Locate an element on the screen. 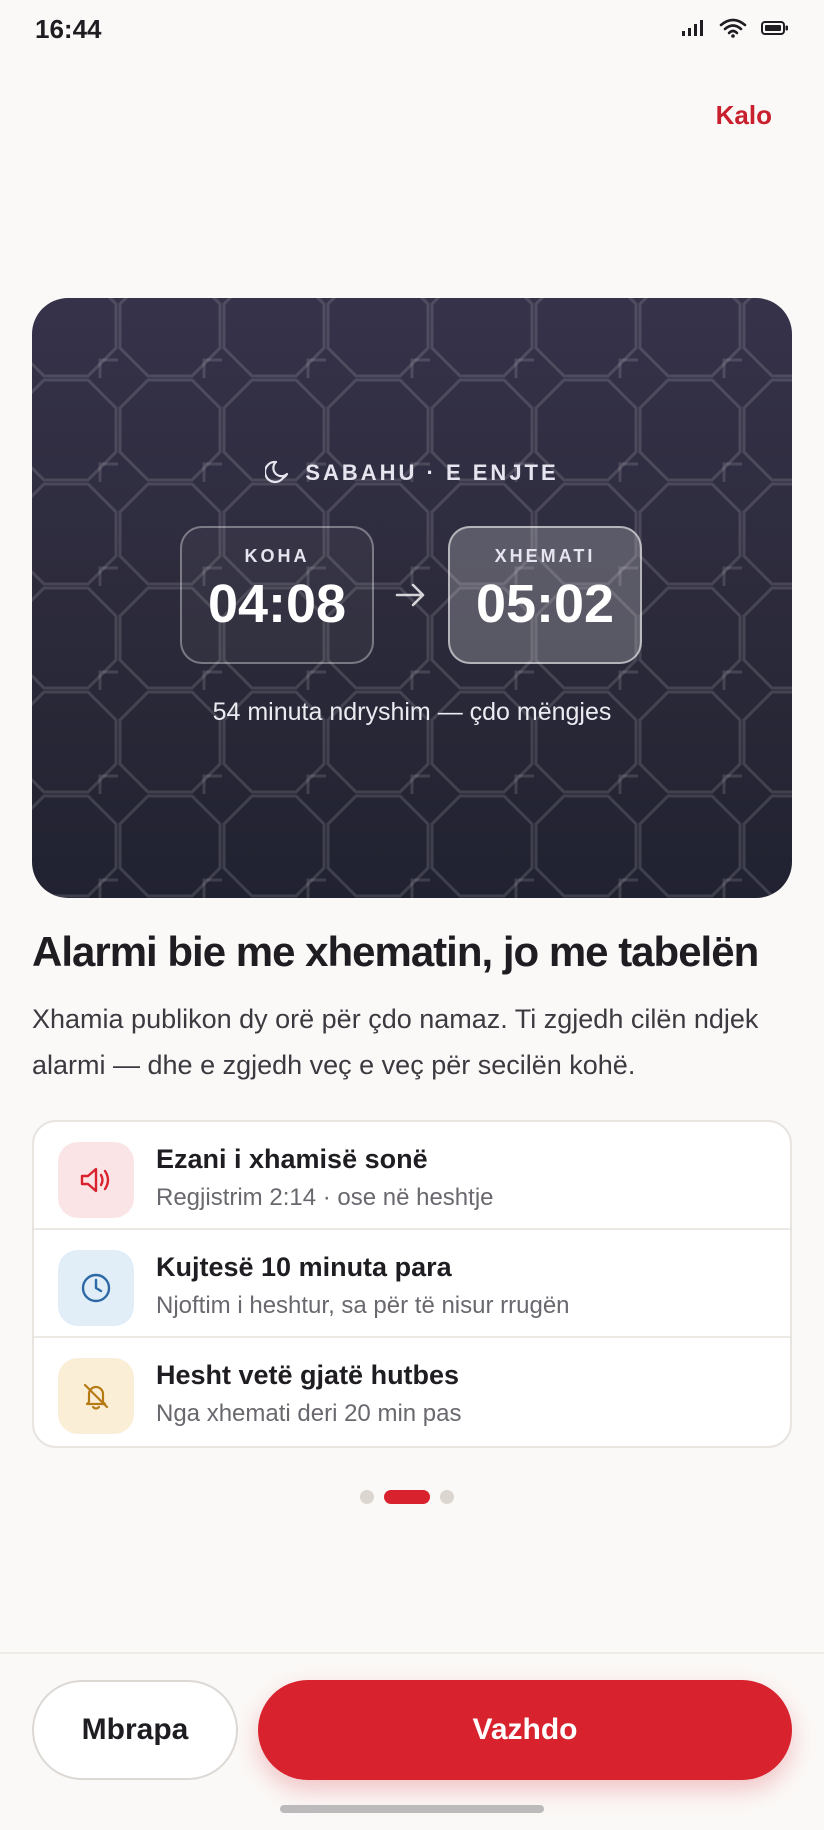 The image size is (824, 1830). arrow-right-icon is located at coordinates (411, 597).